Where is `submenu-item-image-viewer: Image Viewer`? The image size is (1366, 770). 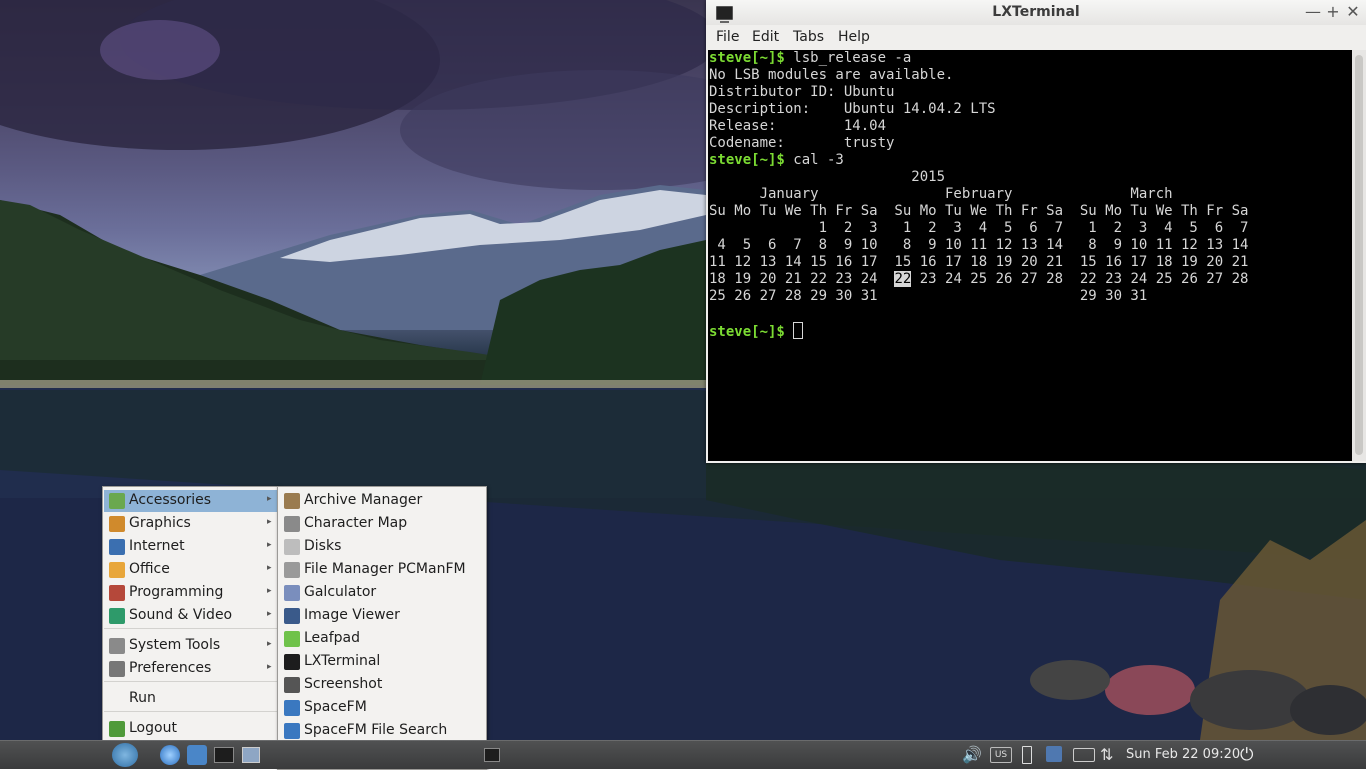 submenu-item-image-viewer: Image Viewer is located at coordinates (382, 616).